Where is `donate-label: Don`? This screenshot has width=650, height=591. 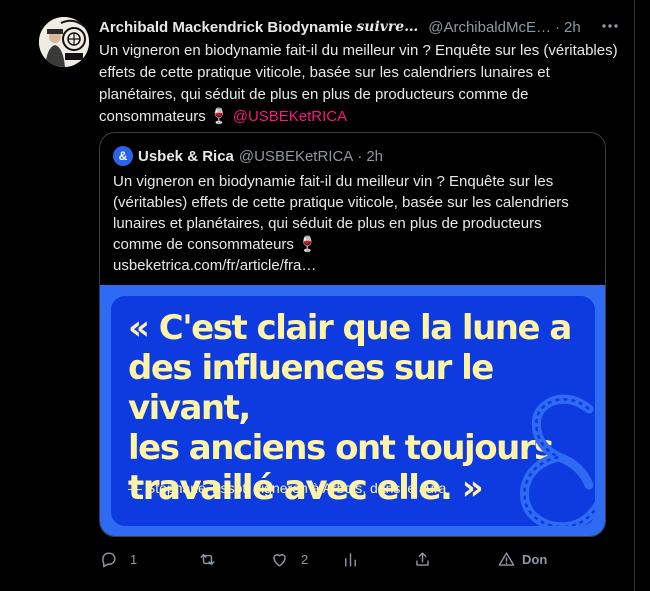
donate-label: Don is located at coordinates (535, 559).